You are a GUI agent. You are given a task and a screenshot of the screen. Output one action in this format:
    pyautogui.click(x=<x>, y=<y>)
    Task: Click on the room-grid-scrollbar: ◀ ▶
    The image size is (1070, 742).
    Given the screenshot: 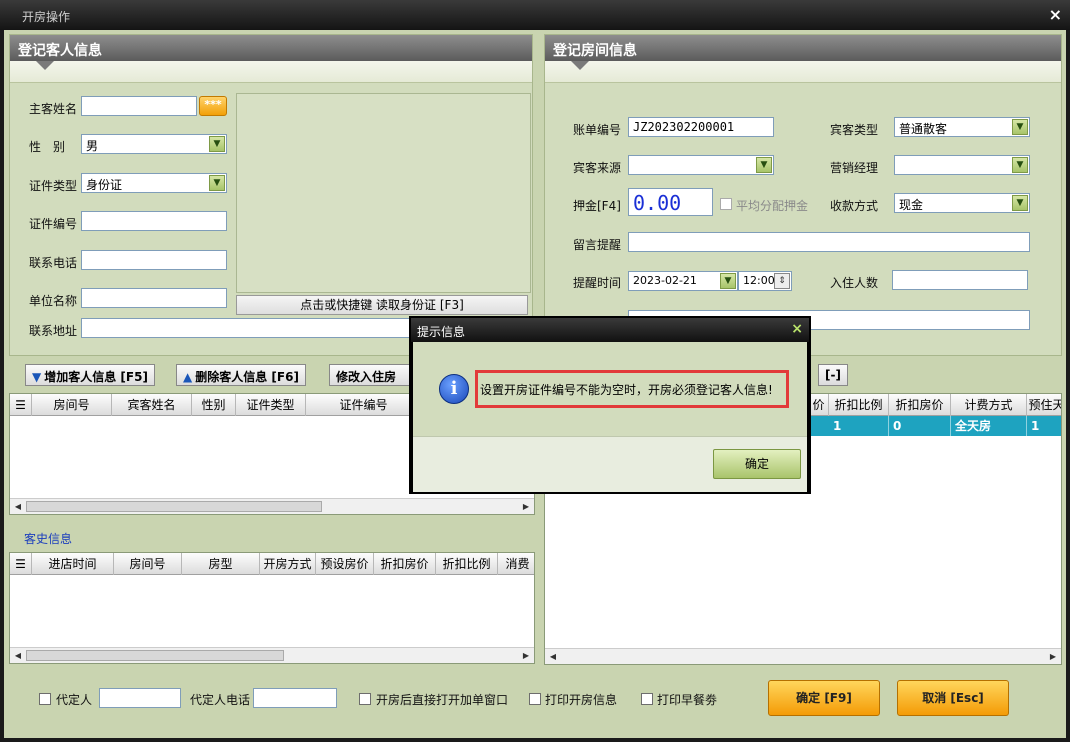 What is the action you would take?
    pyautogui.click(x=803, y=656)
    